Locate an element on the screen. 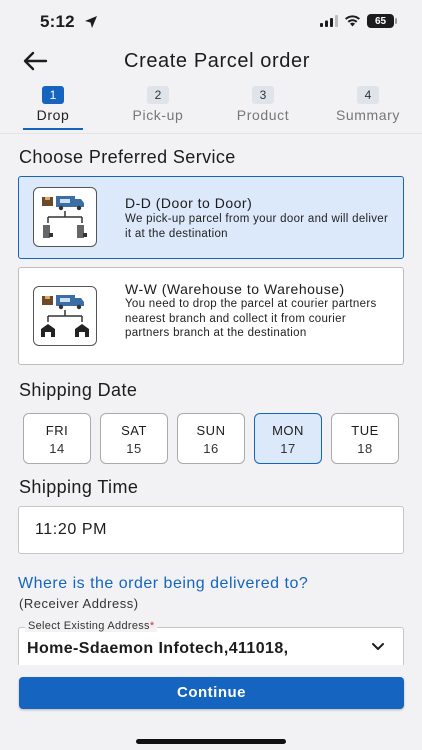  service-option-title: W-W (Warehouse to Warehouse) is located at coordinates (235, 289).